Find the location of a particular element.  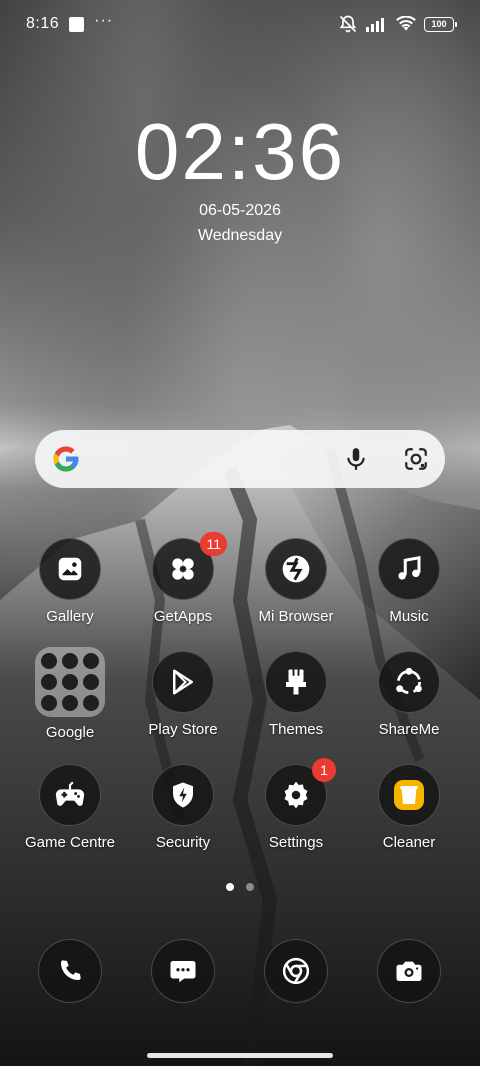

camera-icon is located at coordinates (409, 971).